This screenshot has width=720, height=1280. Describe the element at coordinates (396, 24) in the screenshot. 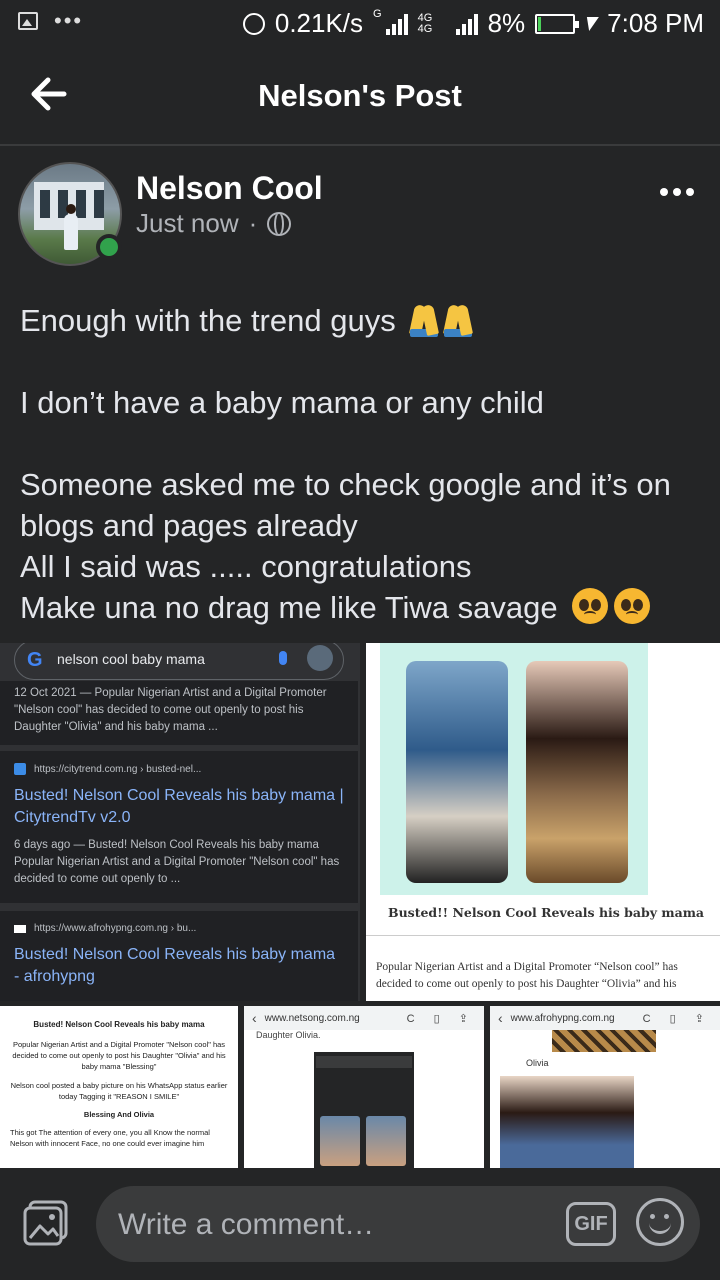

I see `signal-icon` at that location.